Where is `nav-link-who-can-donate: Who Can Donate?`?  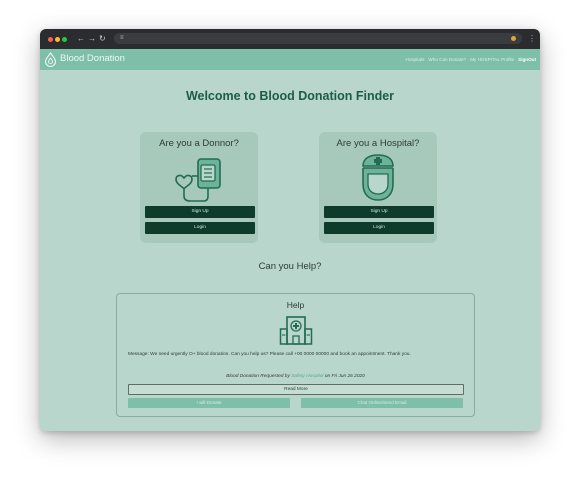 nav-link-who-can-donate: Who Can Donate? is located at coordinates (447, 59).